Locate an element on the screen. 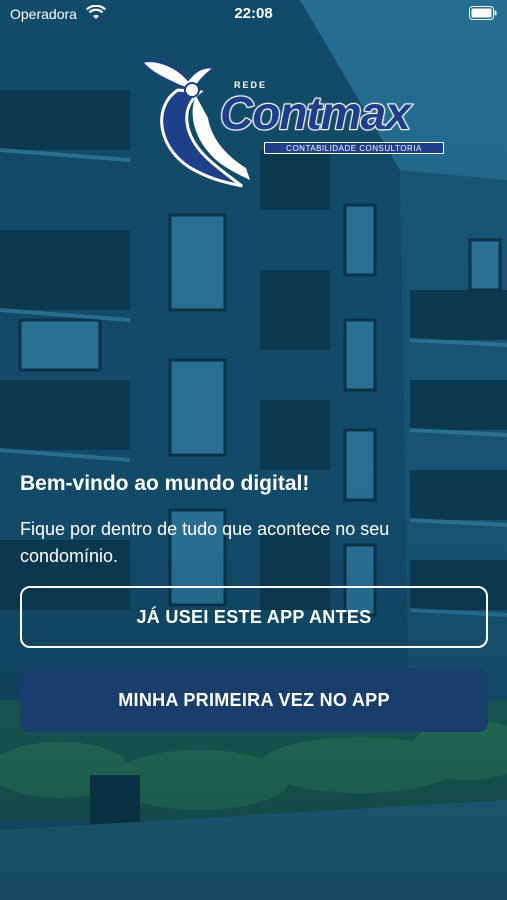 This screenshot has width=507, height=900. status-bar: Operadora 22:08 is located at coordinates (253, 14).